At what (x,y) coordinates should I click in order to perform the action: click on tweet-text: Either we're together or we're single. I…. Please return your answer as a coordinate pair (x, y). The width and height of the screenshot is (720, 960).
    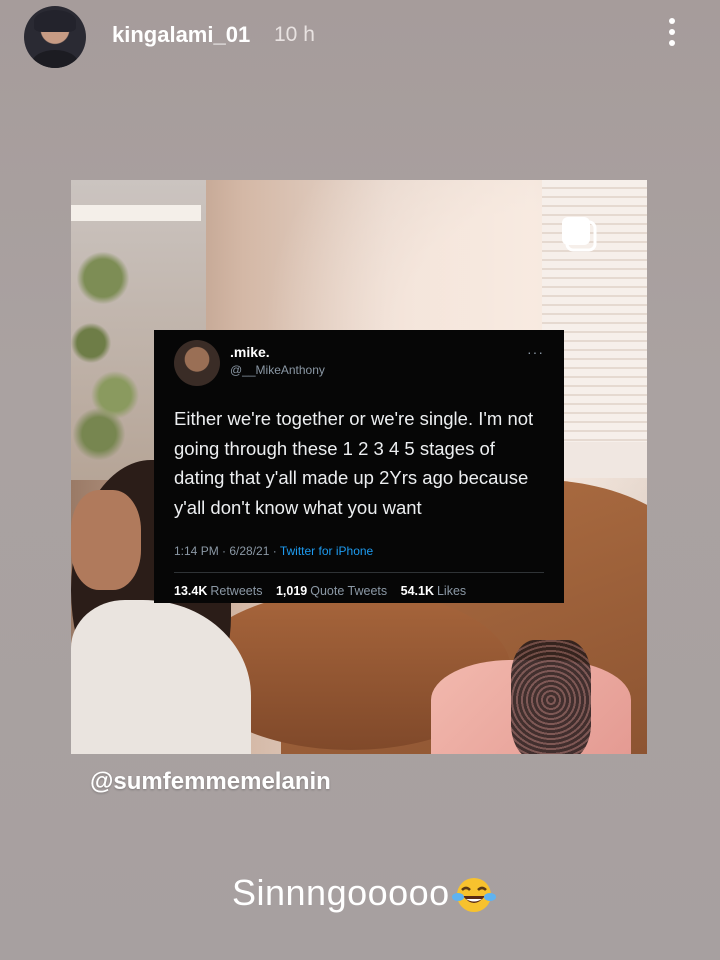
    Looking at the image, I should click on (354, 463).